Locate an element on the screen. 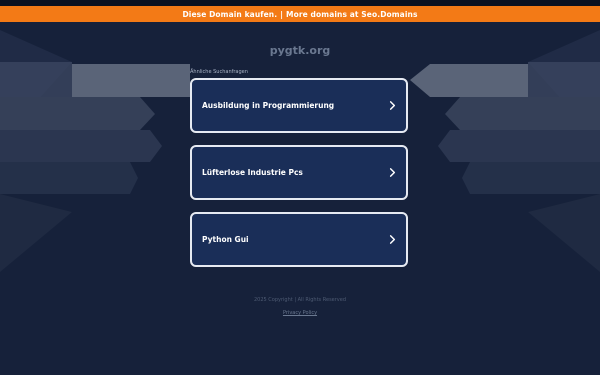 The width and height of the screenshot is (600, 375). related-link-3: Python Gui is located at coordinates (299, 239).